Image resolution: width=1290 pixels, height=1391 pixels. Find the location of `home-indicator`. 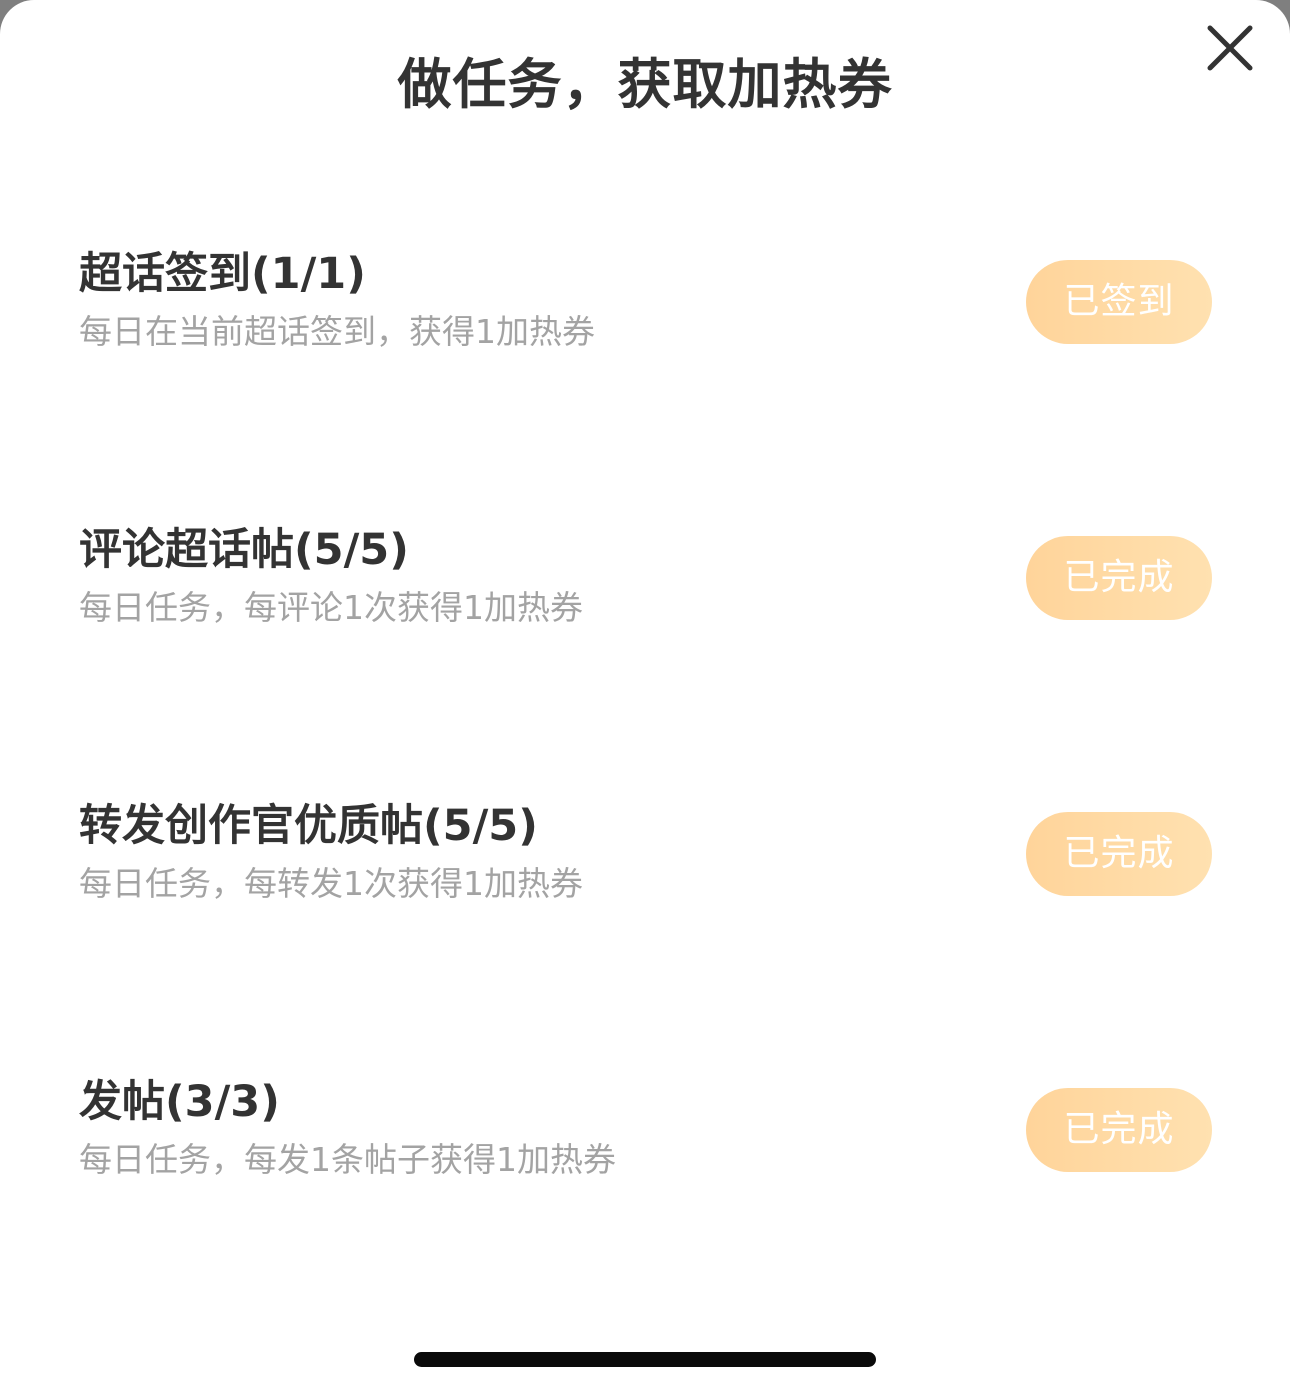

home-indicator is located at coordinates (645, 1359).